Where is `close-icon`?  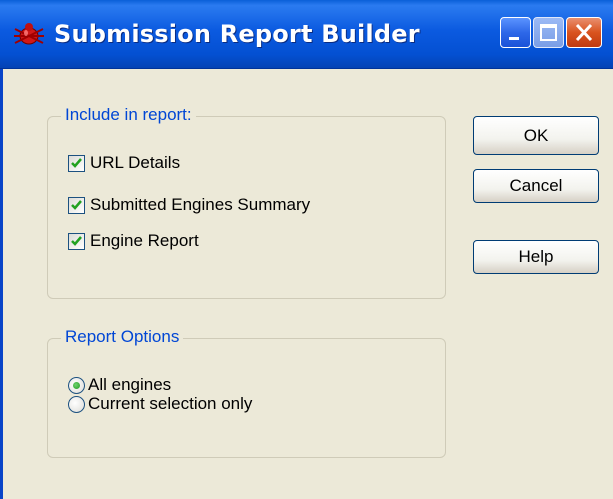
close-icon is located at coordinates (584, 32).